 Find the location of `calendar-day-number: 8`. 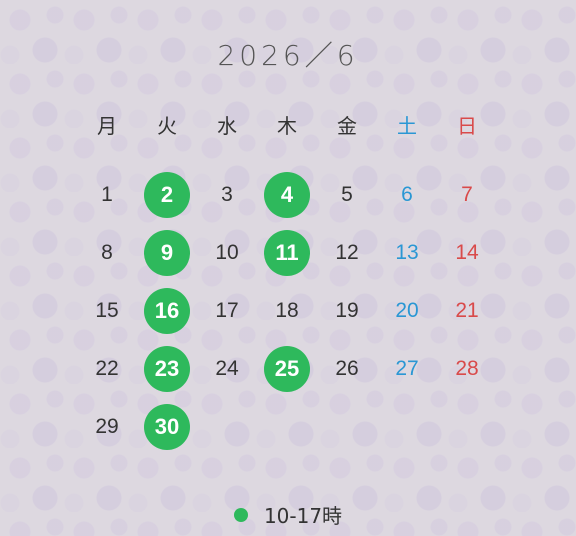

calendar-day-number: 8 is located at coordinates (107, 252).